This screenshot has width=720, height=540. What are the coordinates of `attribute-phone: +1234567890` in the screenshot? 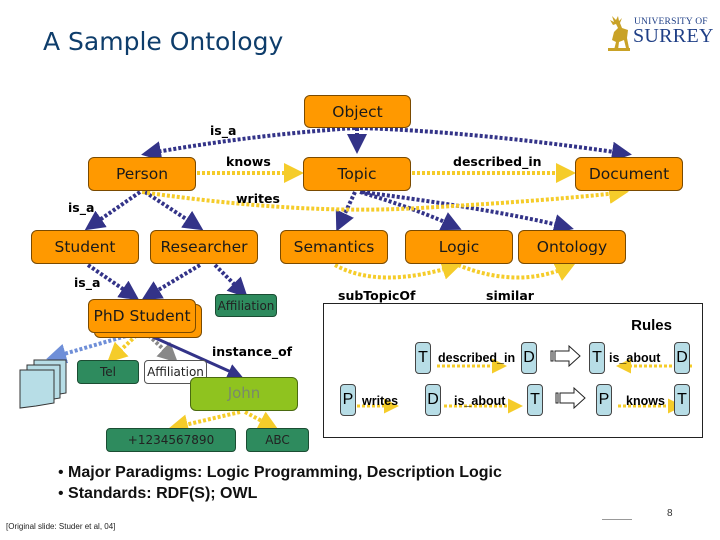 It's located at (171, 440).